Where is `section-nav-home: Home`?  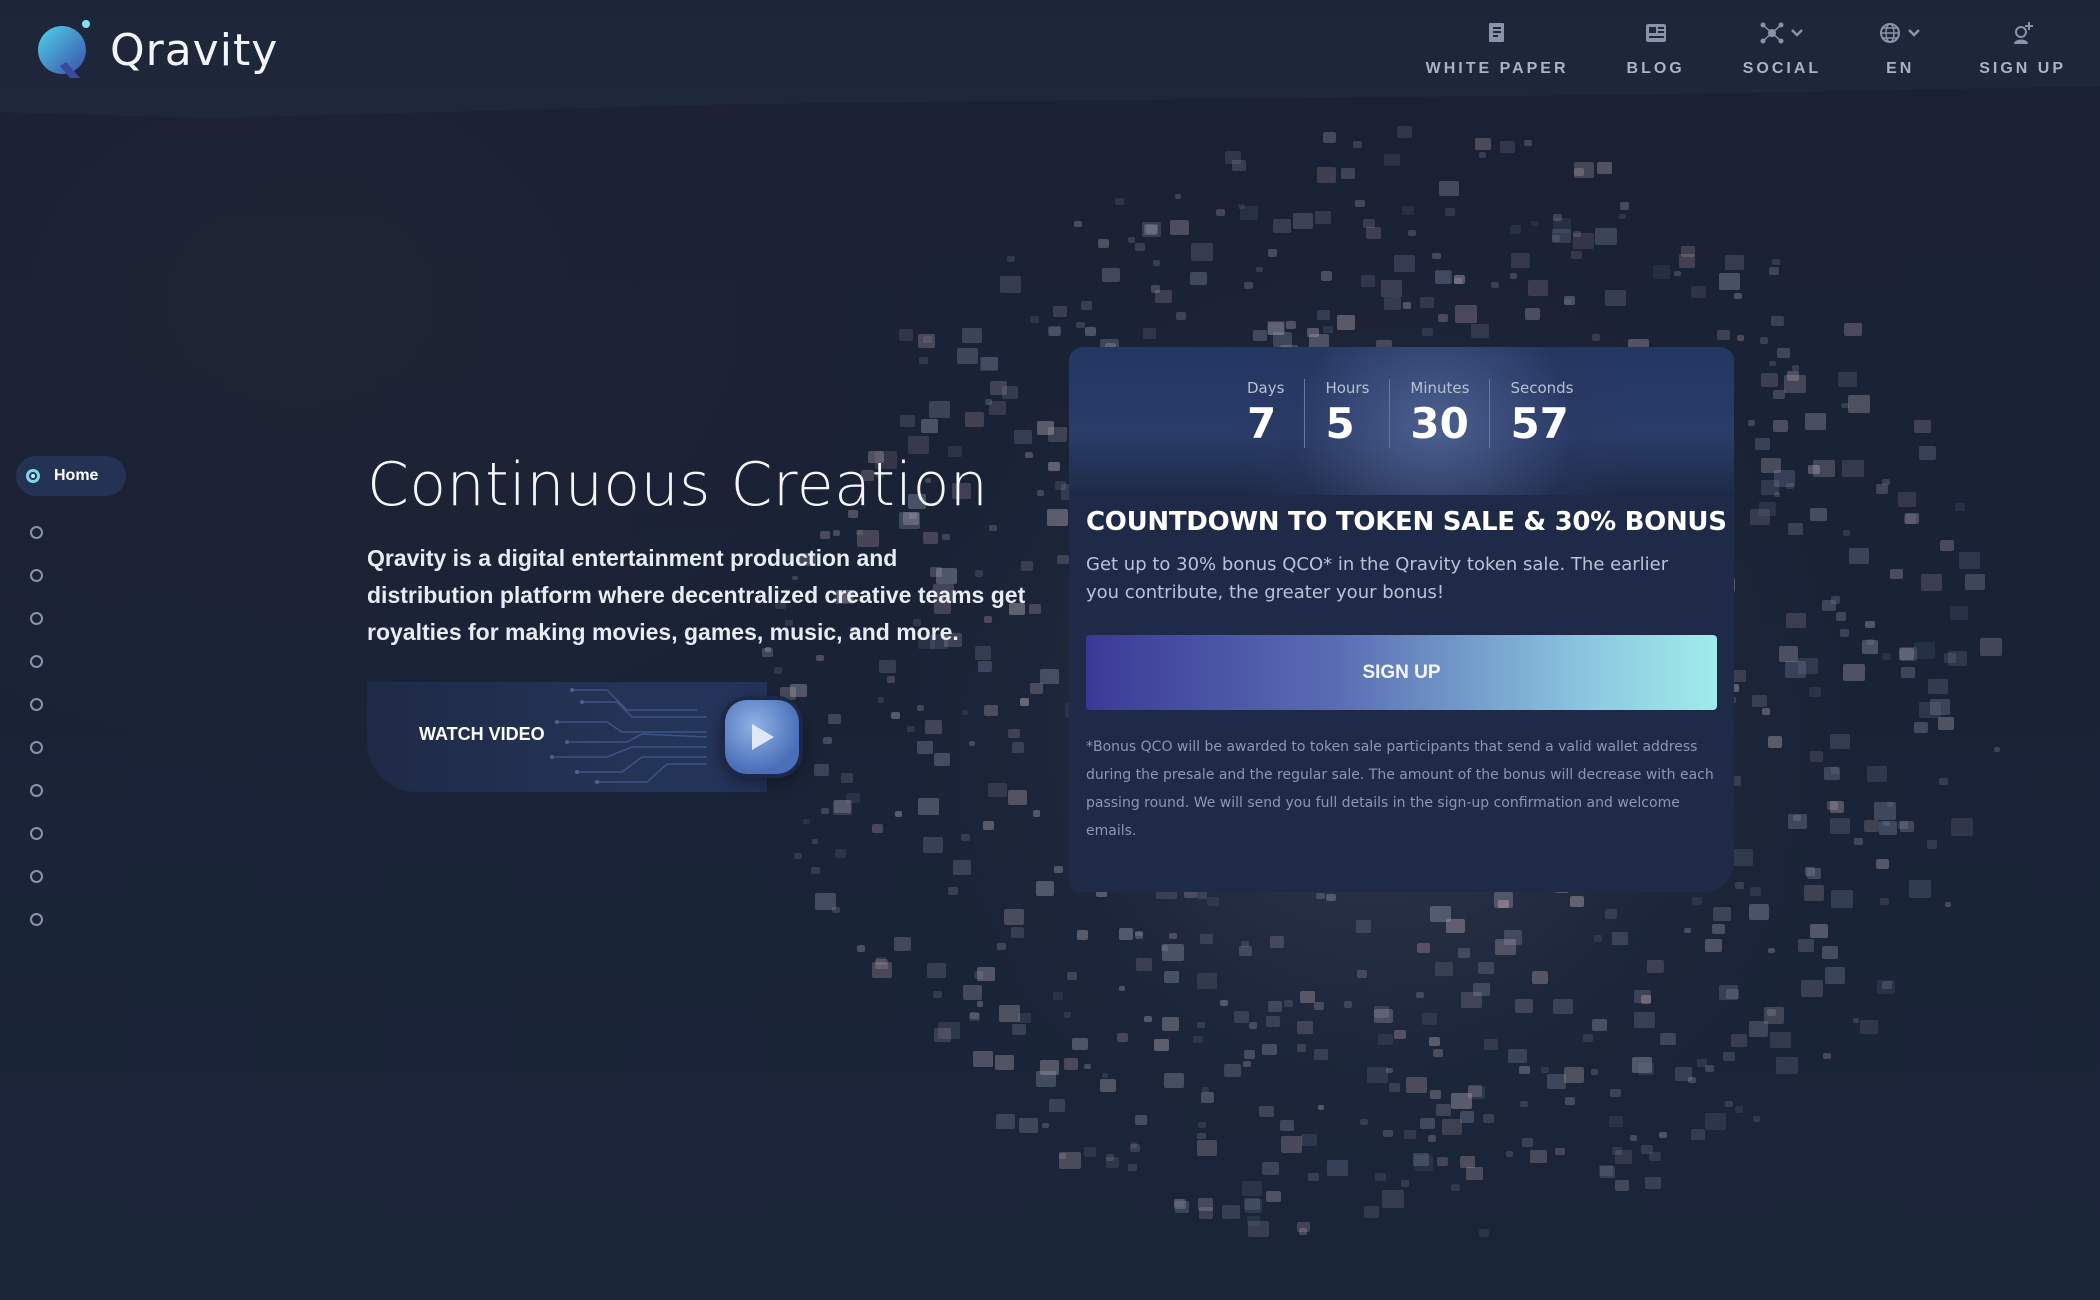 section-nav-home: Home is located at coordinates (71, 476).